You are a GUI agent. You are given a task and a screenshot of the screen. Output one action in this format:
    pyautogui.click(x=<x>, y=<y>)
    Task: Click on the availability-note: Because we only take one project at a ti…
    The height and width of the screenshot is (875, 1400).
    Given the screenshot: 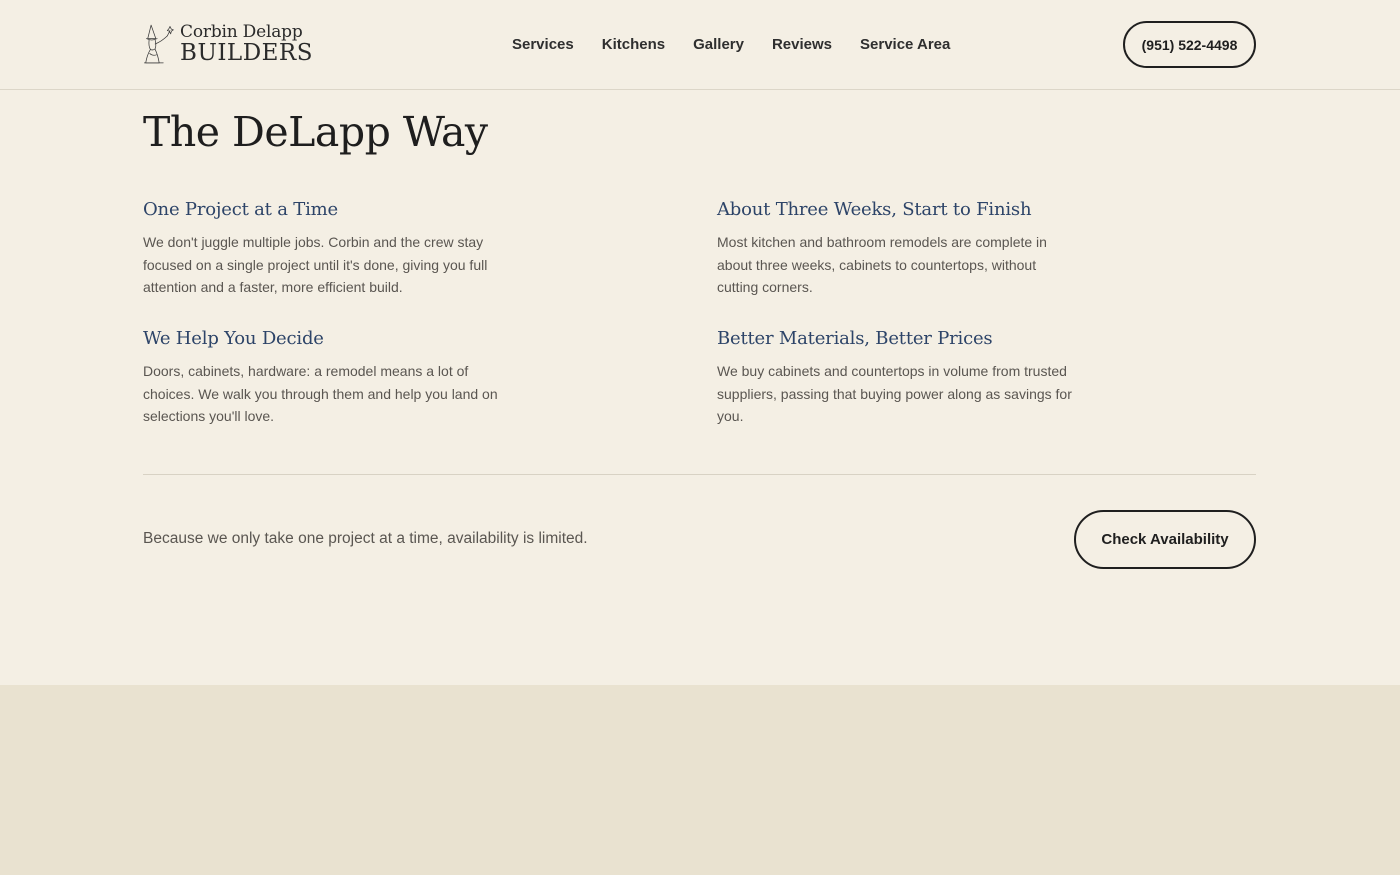 What is the action you would take?
    pyautogui.click(x=365, y=538)
    